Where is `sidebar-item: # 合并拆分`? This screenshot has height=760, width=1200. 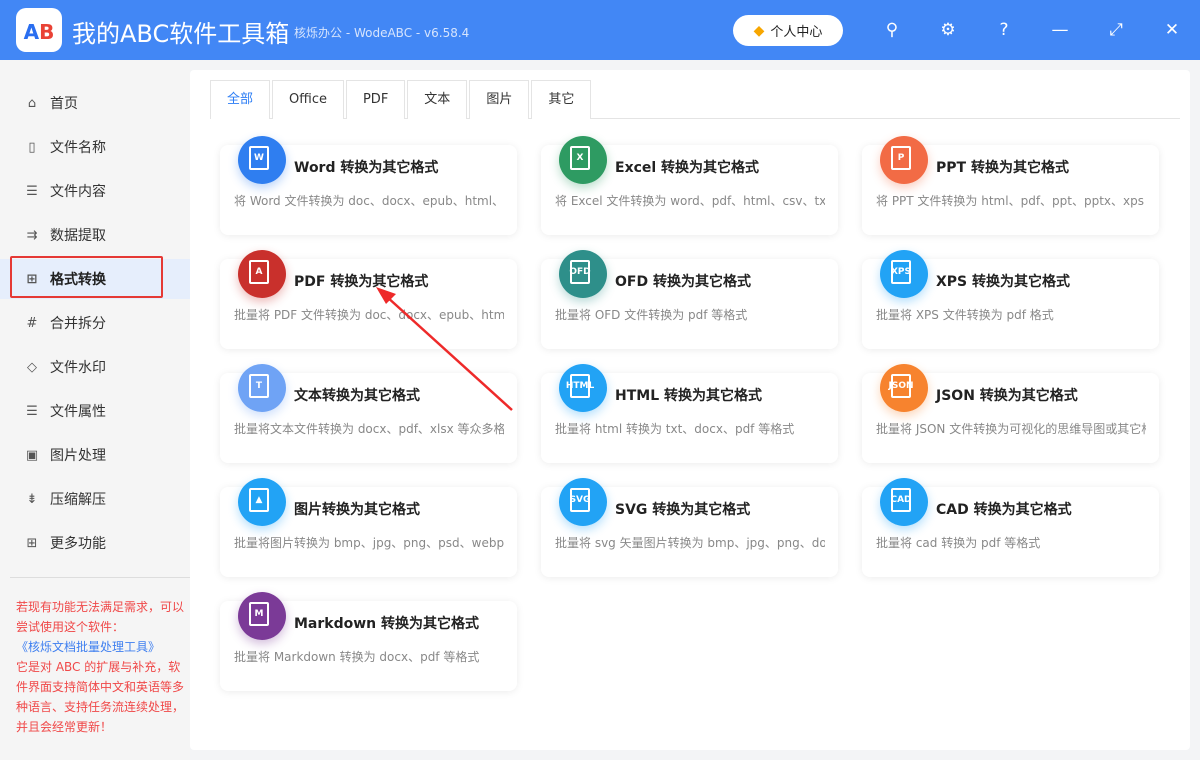
sidebar-item: # 合并拆分 is located at coordinates (95, 323).